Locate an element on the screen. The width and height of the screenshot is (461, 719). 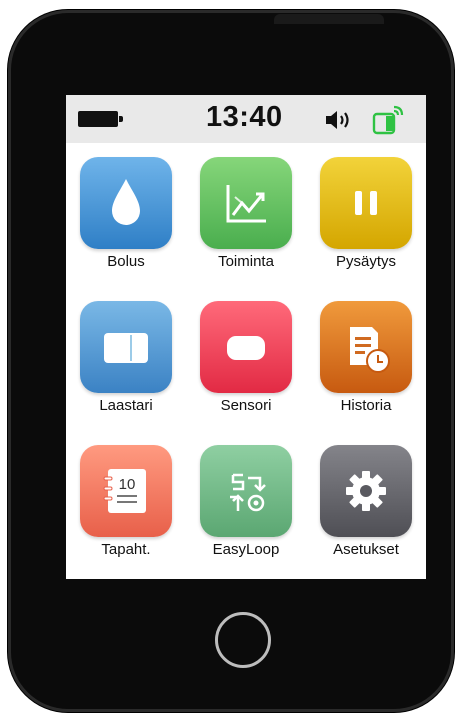
app-laastari: Laastari is located at coordinates (126, 357).